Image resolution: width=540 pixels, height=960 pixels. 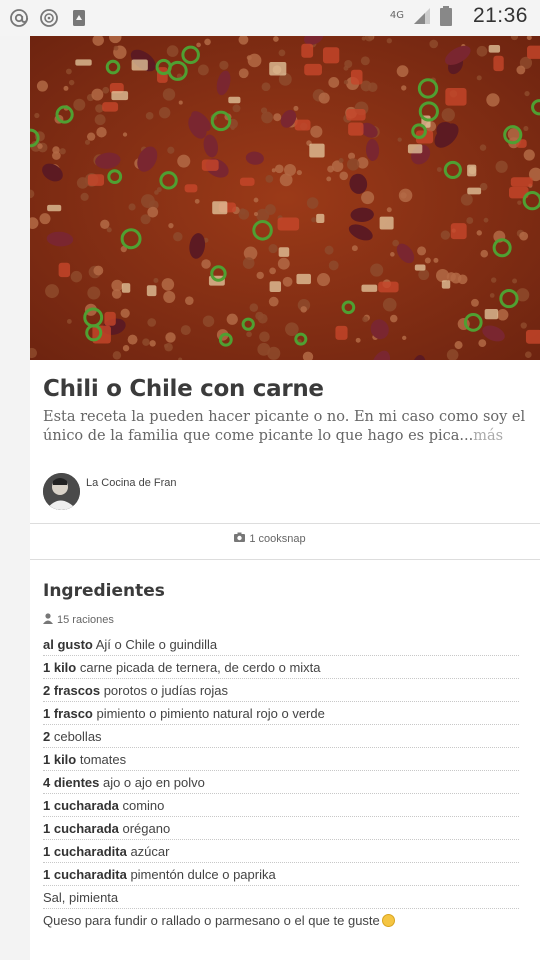 I want to click on person-icon, so click(x=48, y=620).